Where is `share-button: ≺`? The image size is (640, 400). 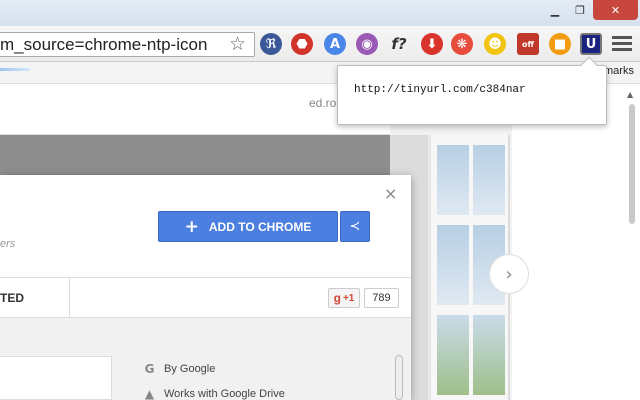
share-button: ≺ is located at coordinates (355, 226).